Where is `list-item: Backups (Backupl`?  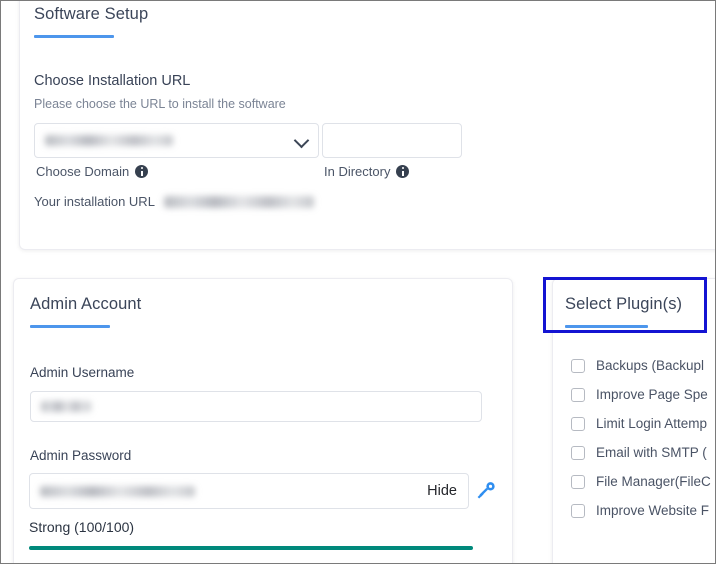 list-item: Backups (Backupl is located at coordinates (637, 365).